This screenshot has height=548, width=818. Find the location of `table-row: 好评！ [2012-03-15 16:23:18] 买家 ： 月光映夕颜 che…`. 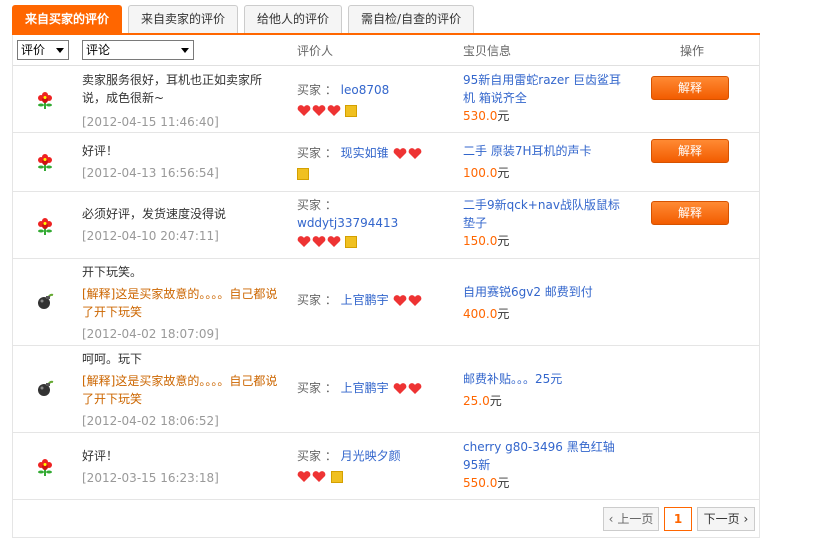

table-row: 好评！ [2012-03-15 16:23:18] 买家 ： 月光映夕颜 che… is located at coordinates (386, 466).